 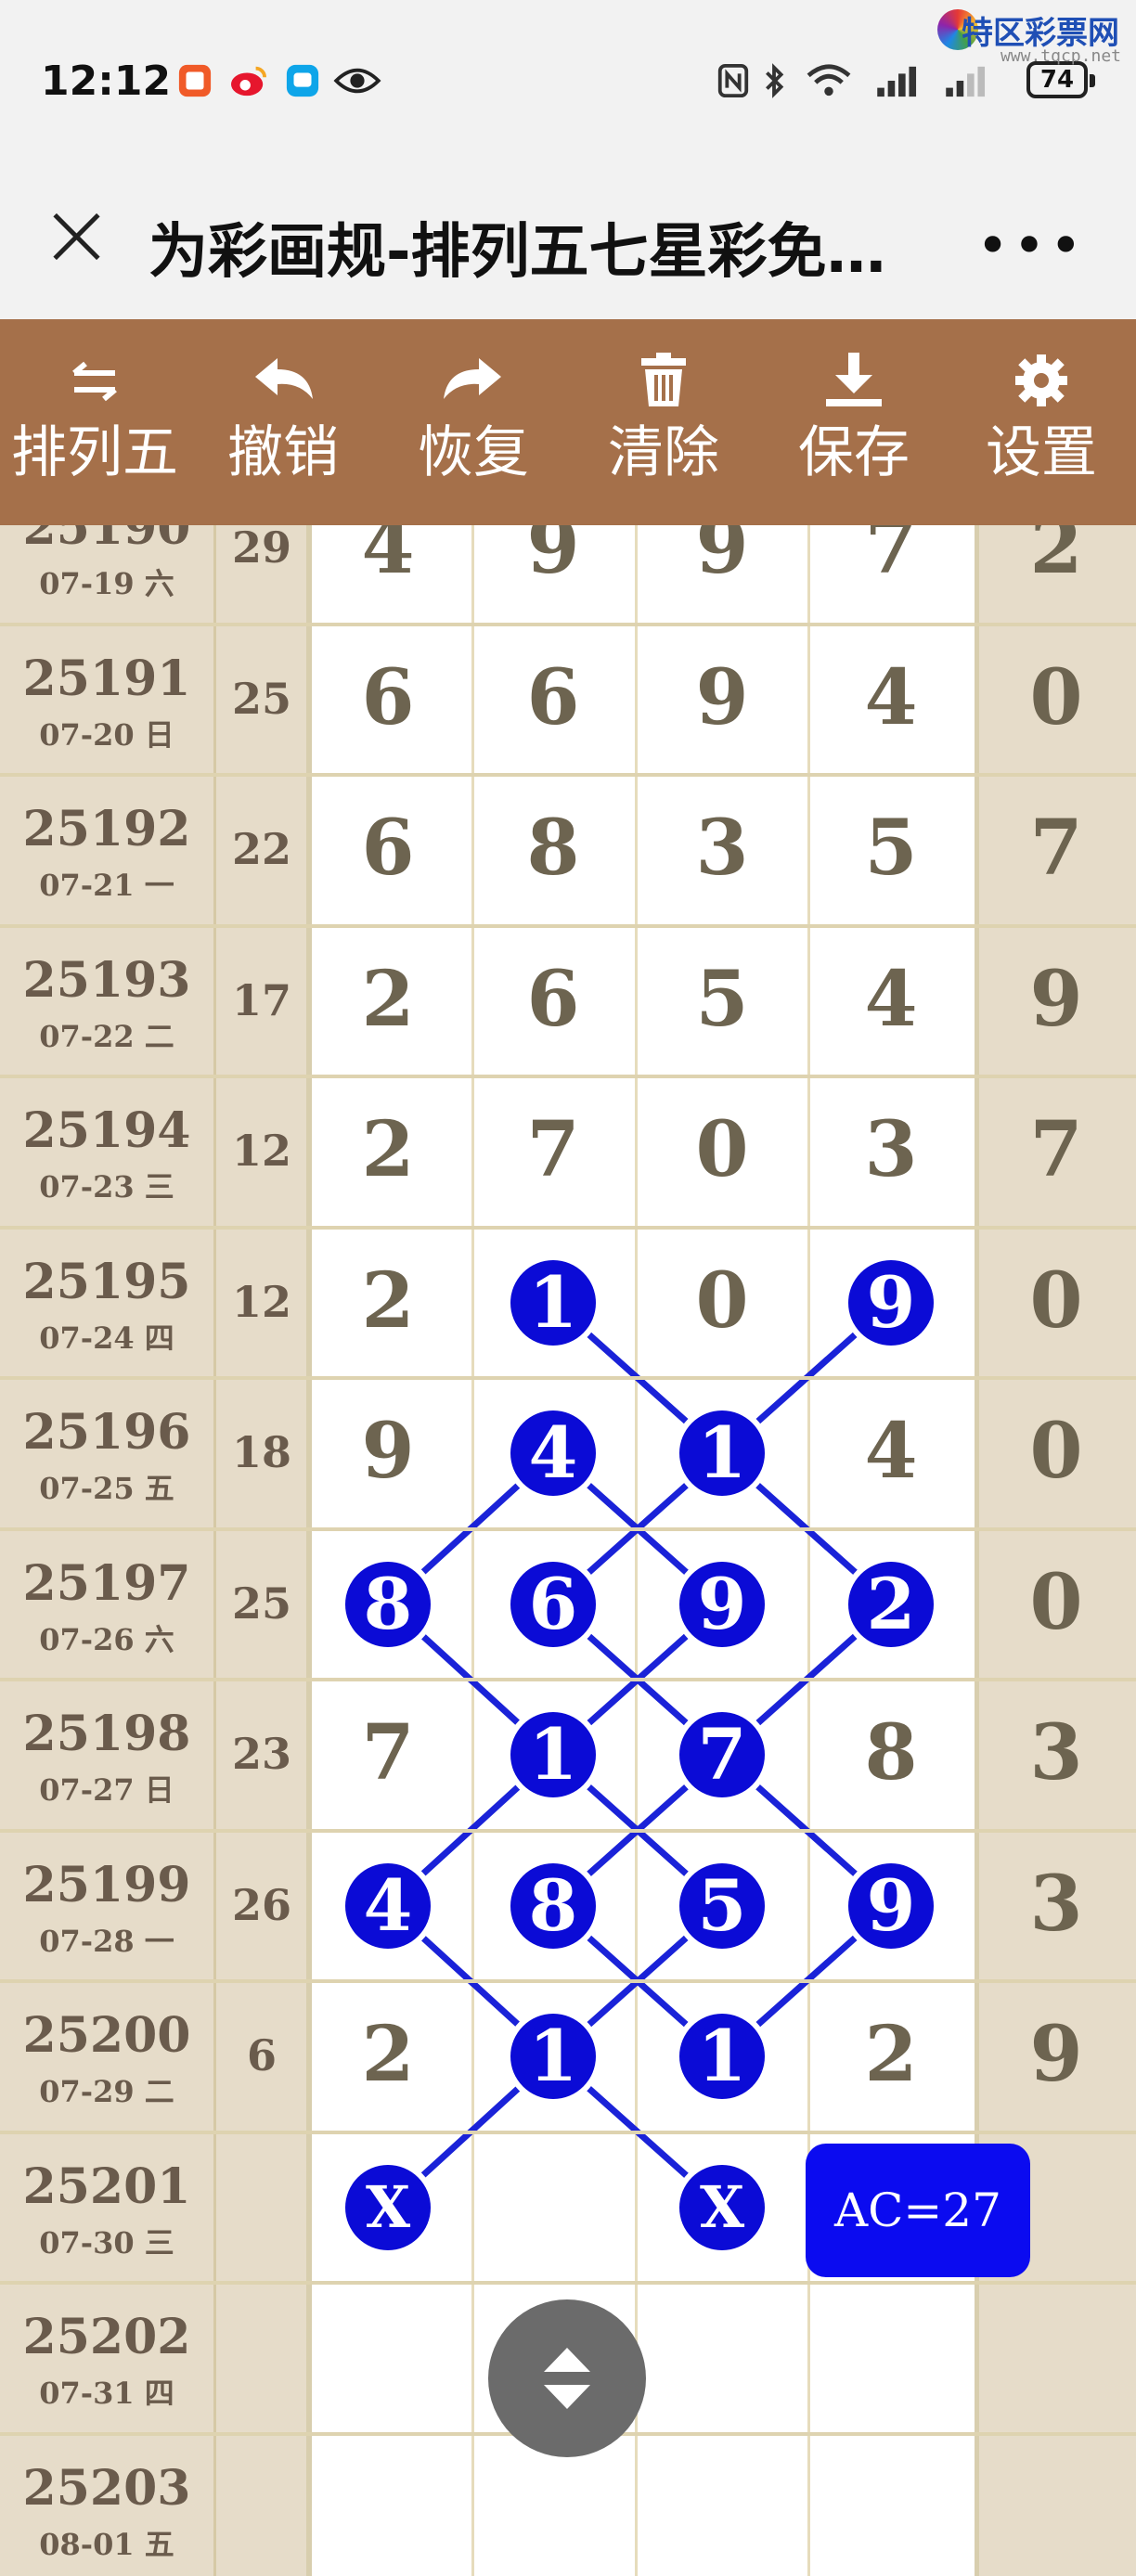 What do you see at coordinates (106, 1734) in the screenshot?
I see `issue-number: 25198` at bounding box center [106, 1734].